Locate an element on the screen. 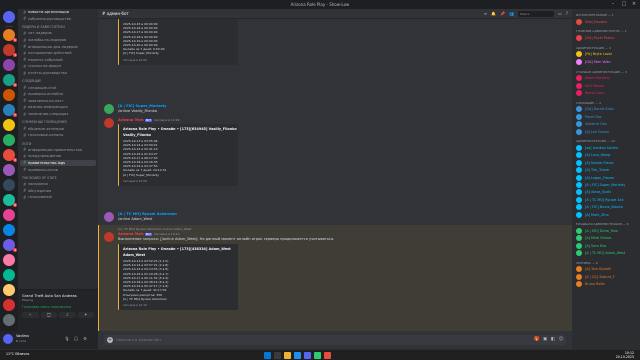 This screenshot has height=360, width=640. start-icon is located at coordinates (267, 355).